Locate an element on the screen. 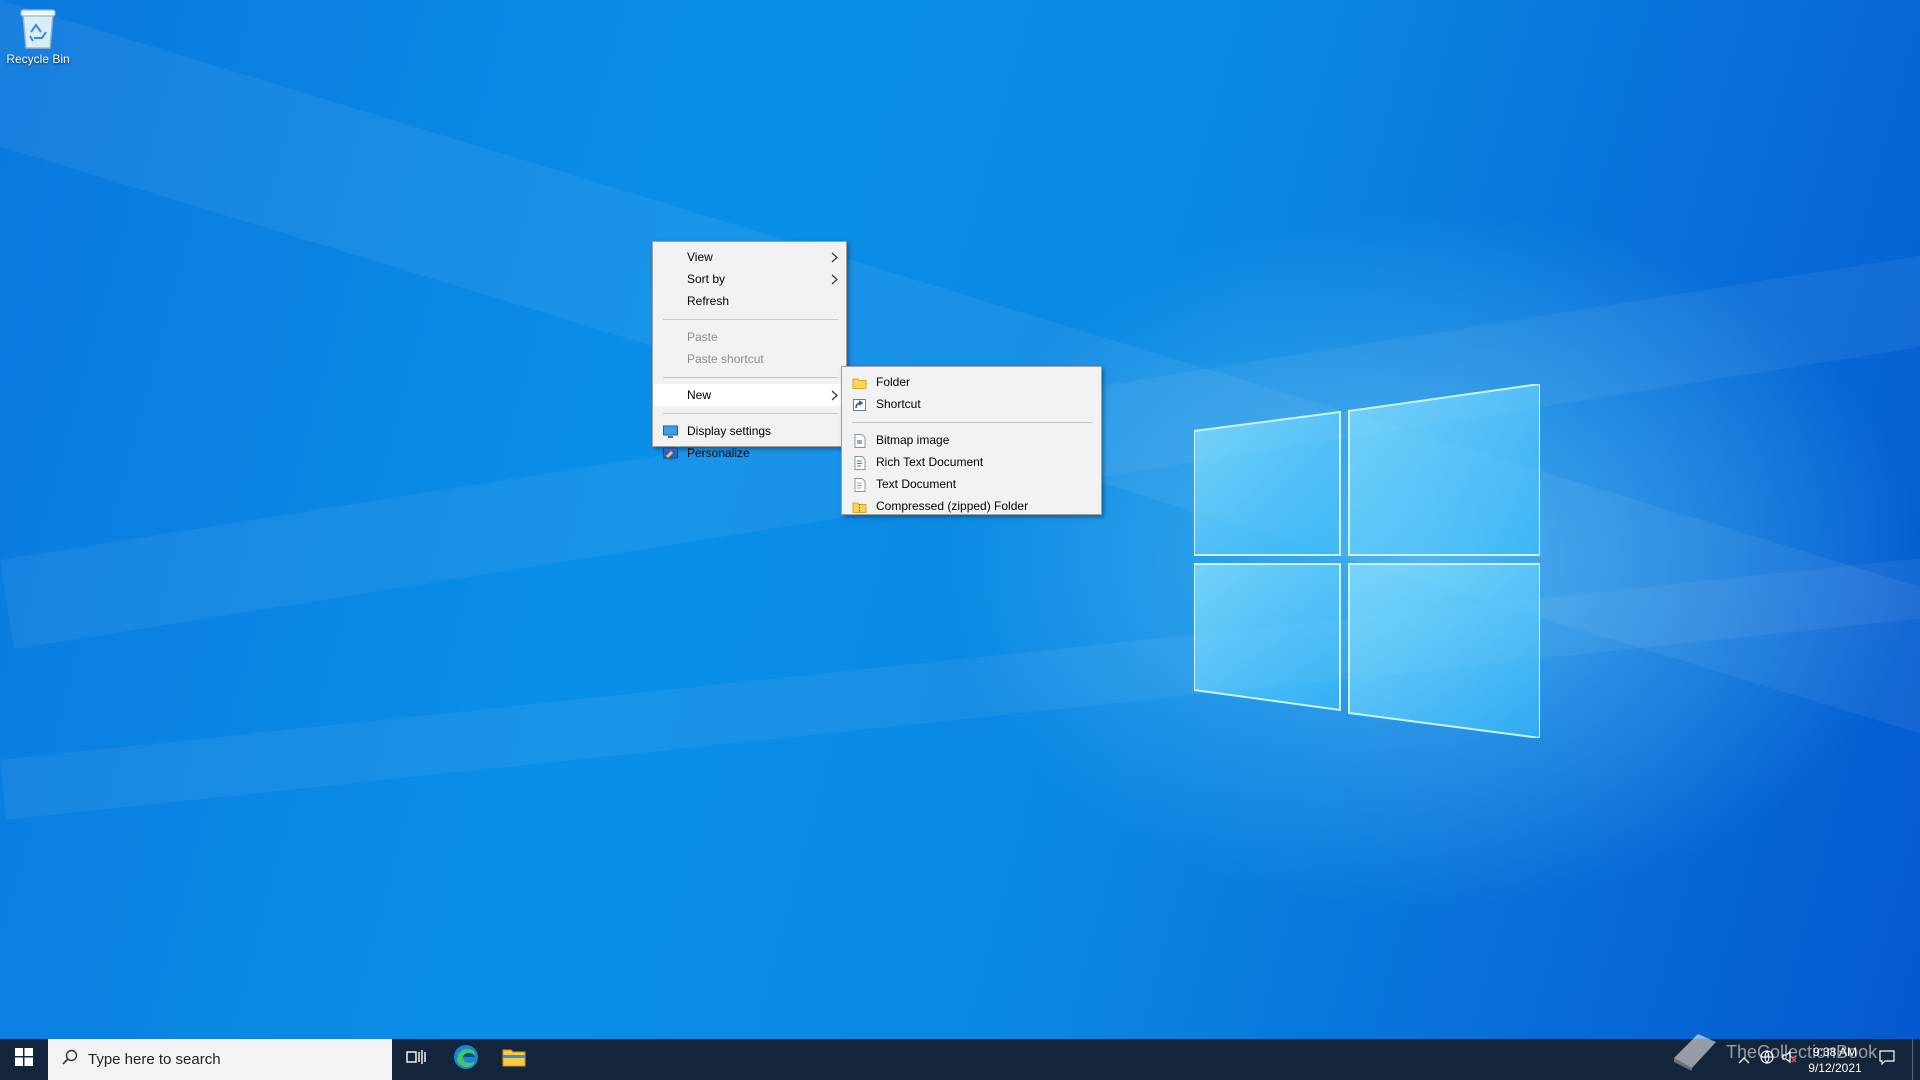  watermark: TheCollectionBook is located at coordinates (1773, 1052).